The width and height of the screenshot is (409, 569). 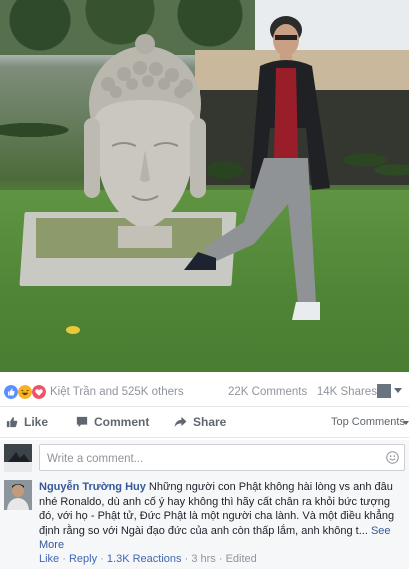 What do you see at coordinates (36, 422) in the screenshot?
I see `like-label: Like` at bounding box center [36, 422].